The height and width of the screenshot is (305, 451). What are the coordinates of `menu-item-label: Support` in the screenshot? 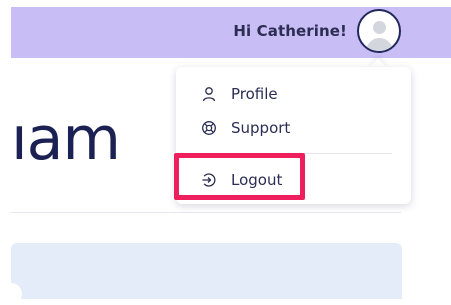 It's located at (261, 128).